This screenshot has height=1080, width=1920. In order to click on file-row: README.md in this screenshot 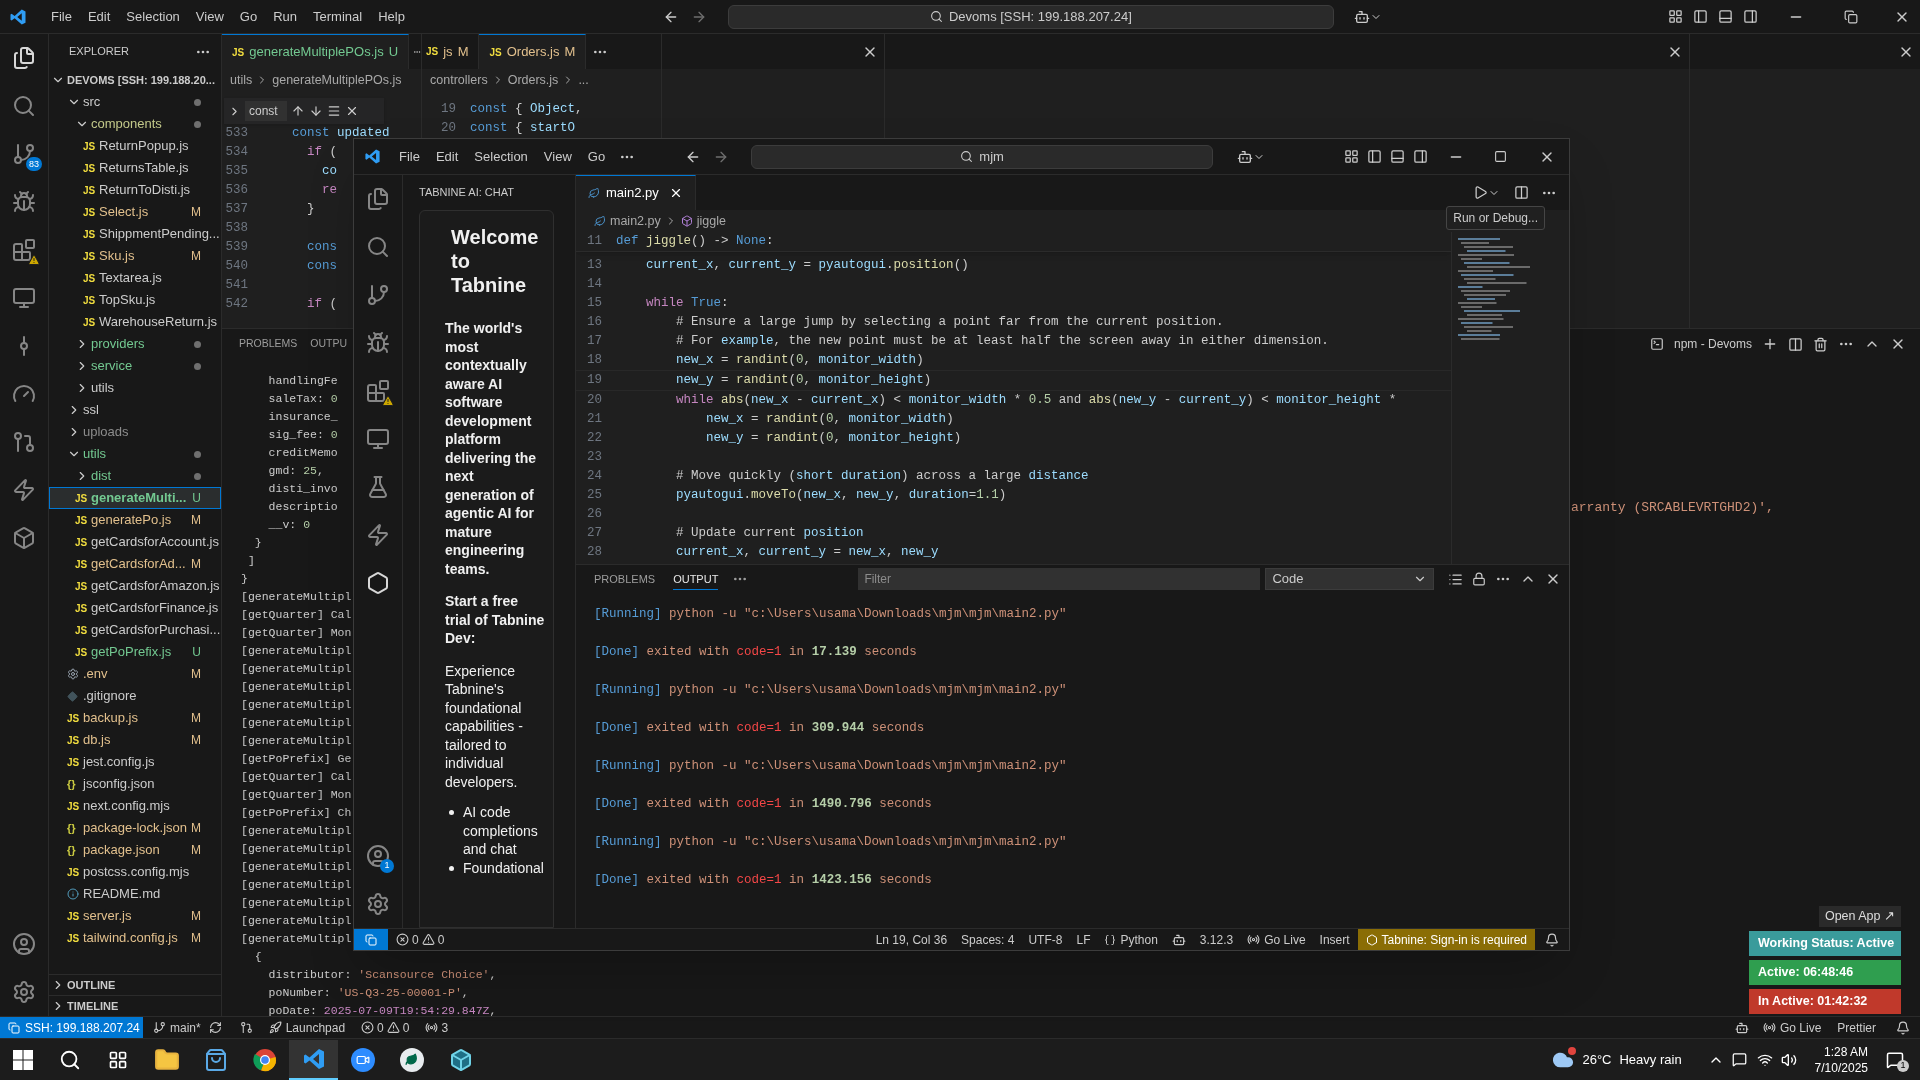, I will do `click(135, 894)`.